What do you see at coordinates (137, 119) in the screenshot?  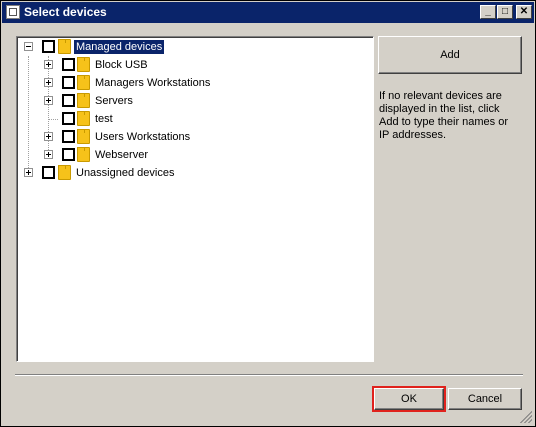 I see `tree-node-test: test` at bounding box center [137, 119].